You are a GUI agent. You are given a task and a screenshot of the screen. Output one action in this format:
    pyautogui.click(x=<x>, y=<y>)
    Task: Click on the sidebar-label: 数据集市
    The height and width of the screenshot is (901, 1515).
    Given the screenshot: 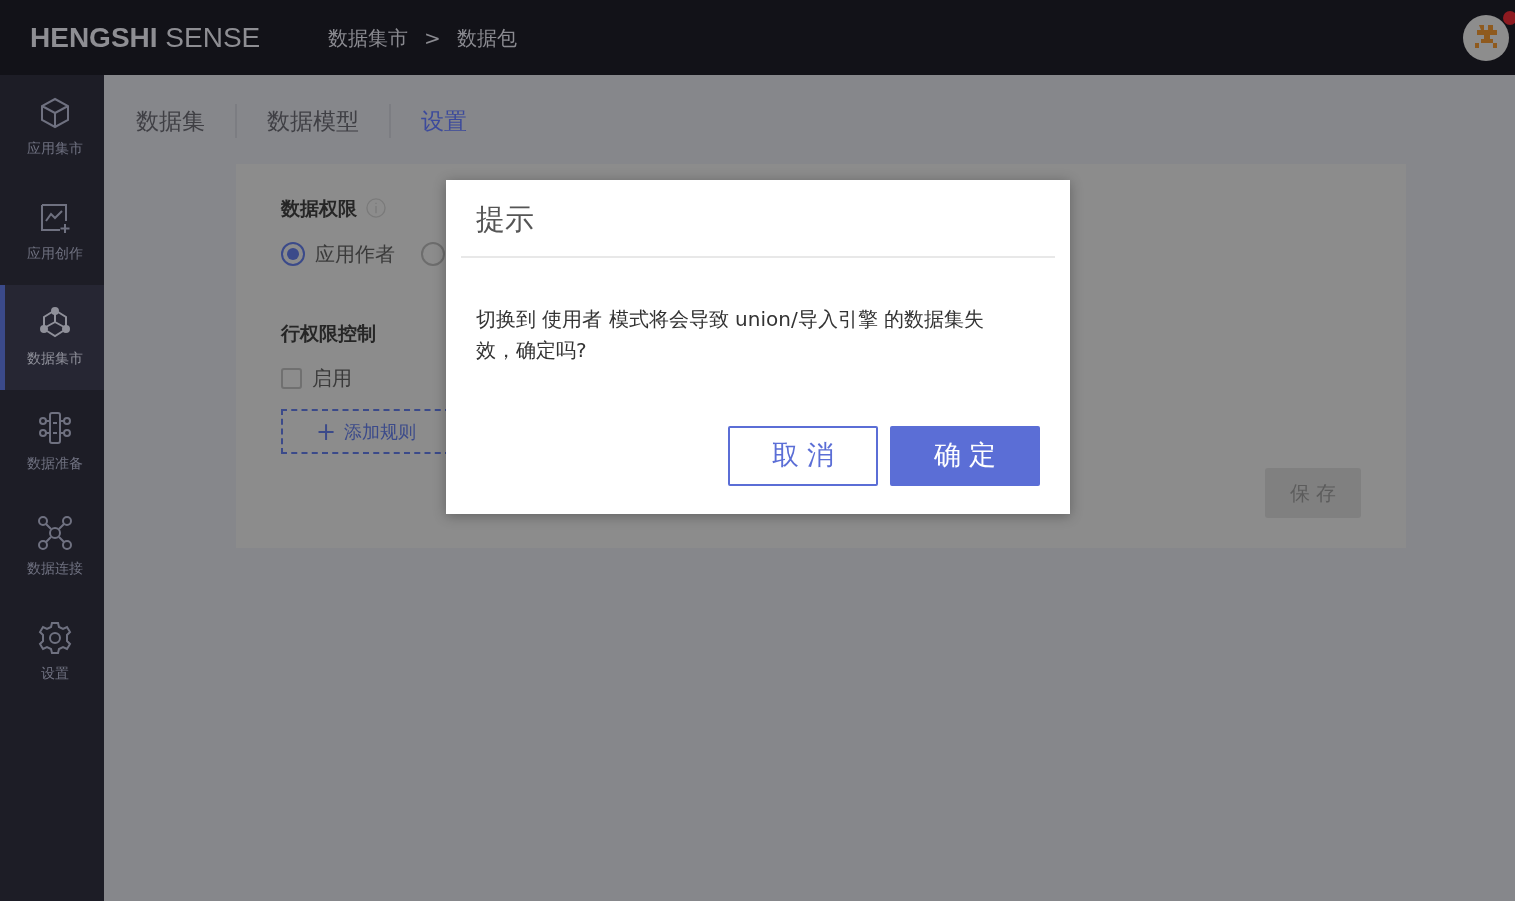 What is the action you would take?
    pyautogui.click(x=54, y=358)
    